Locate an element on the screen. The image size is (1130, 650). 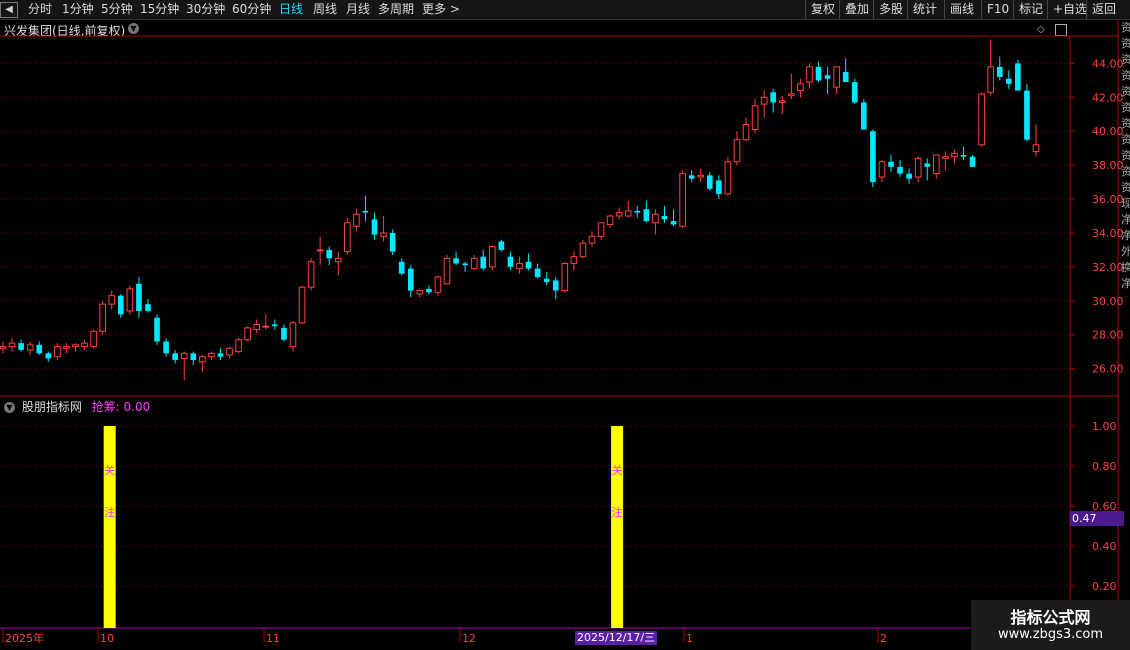
price-tick-label: 34.00 is located at coordinates (1108, 233).